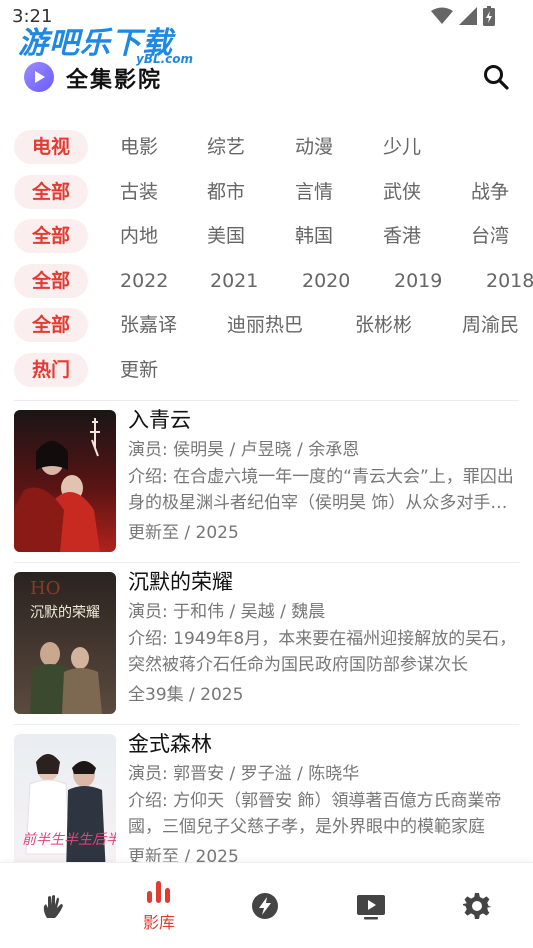 This screenshot has height=948, width=533. What do you see at coordinates (139, 192) in the screenshot?
I see `filter-chip: 古装` at bounding box center [139, 192].